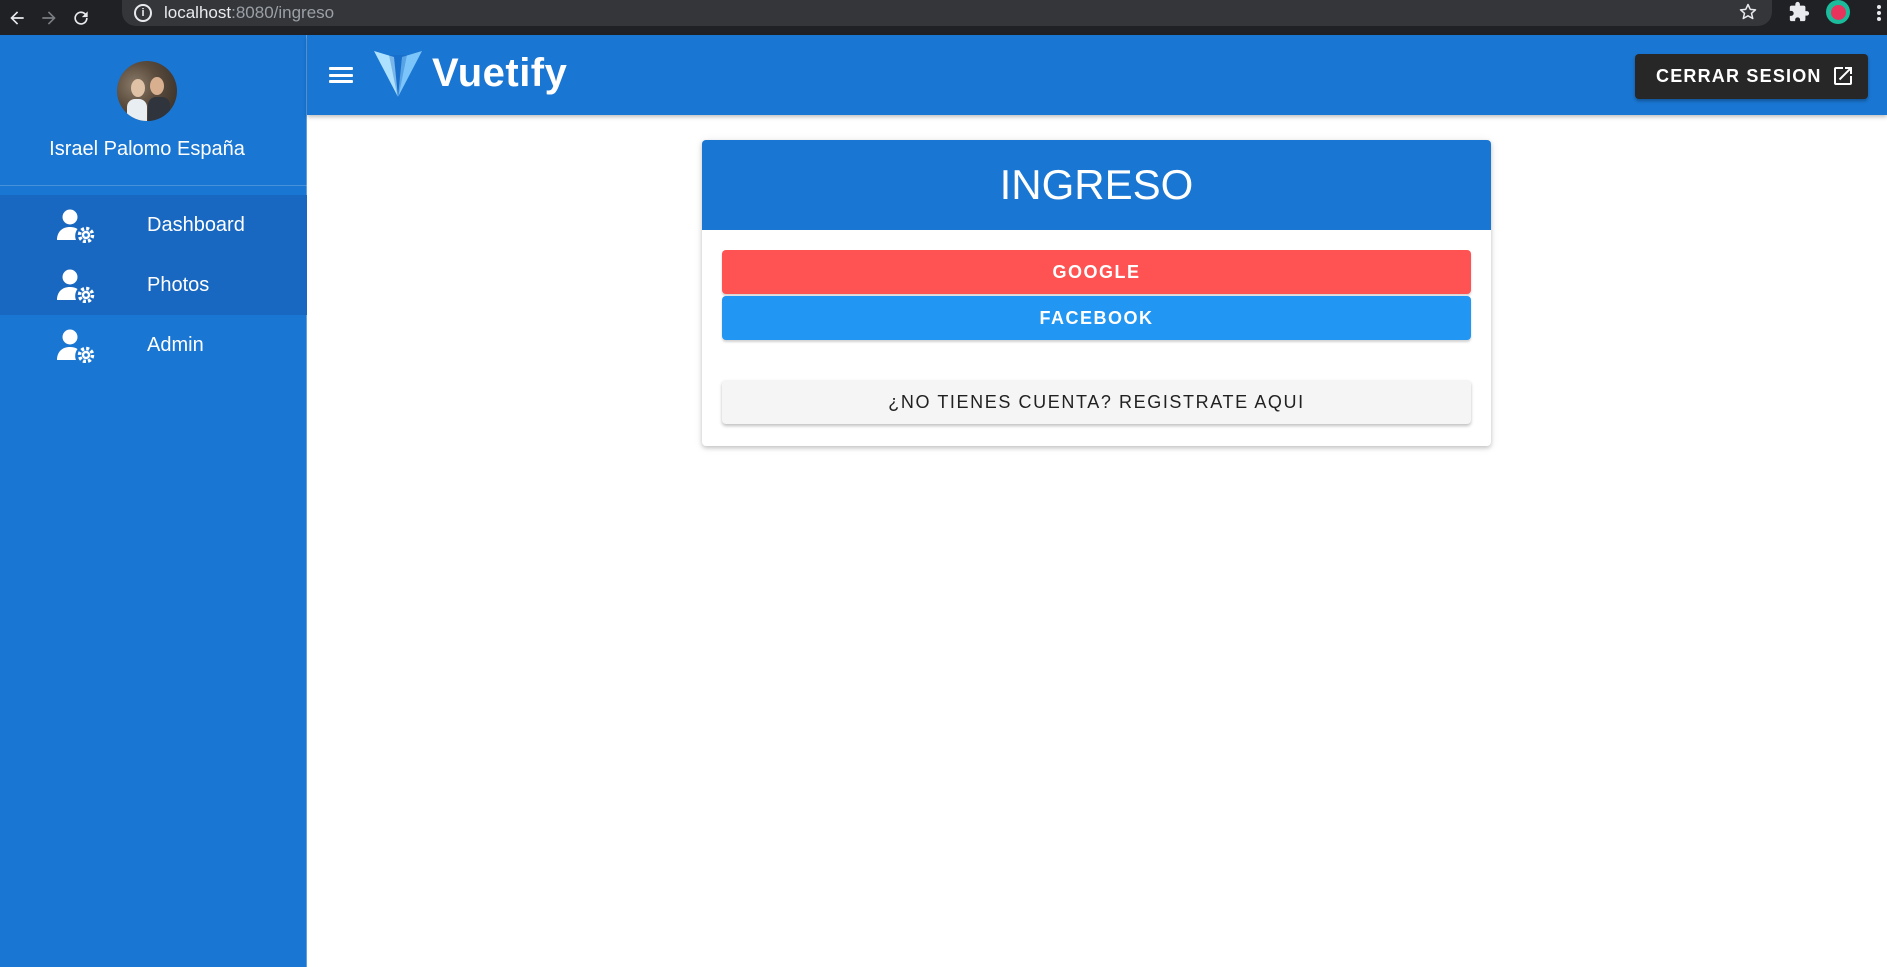 The width and height of the screenshot is (1887, 967). What do you see at coordinates (178, 284) in the screenshot?
I see `sidebar-item-label: Photos` at bounding box center [178, 284].